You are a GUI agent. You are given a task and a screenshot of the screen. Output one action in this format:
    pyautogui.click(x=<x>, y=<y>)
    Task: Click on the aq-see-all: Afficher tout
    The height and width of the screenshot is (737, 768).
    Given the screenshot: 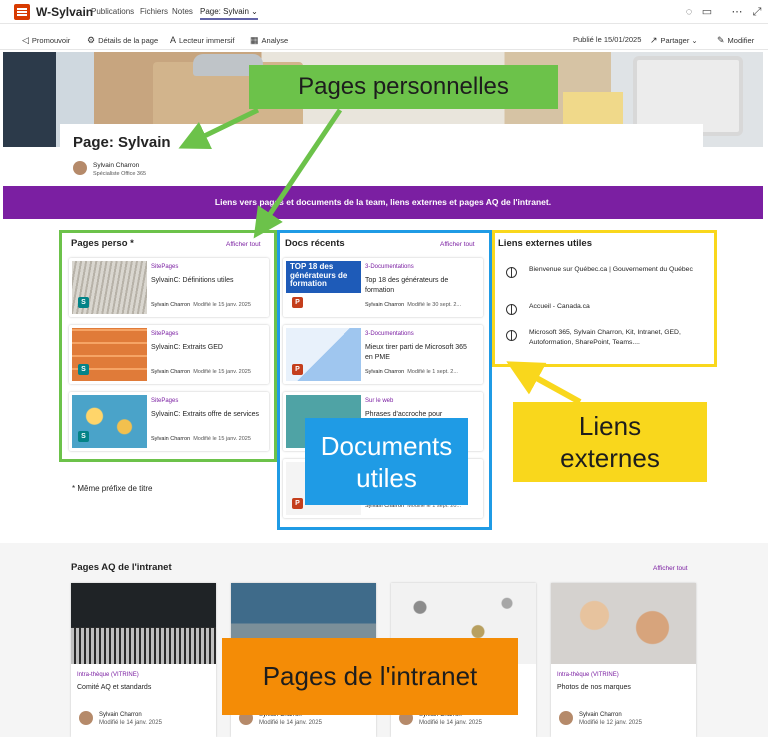 What is the action you would take?
    pyautogui.click(x=670, y=568)
    